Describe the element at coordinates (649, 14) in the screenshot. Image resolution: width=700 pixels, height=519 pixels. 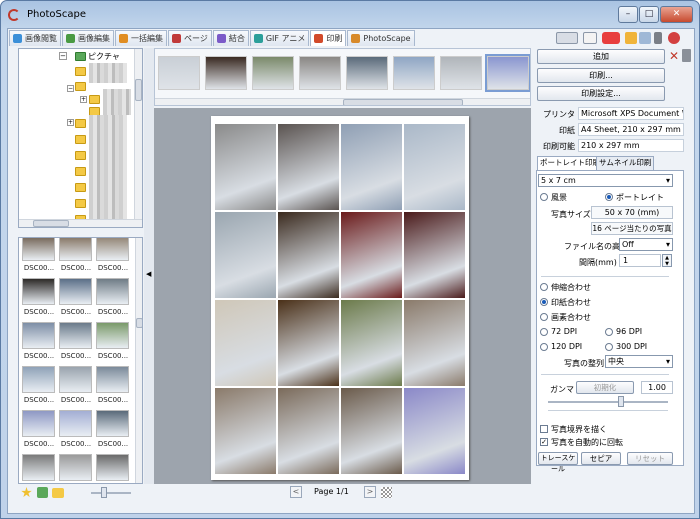
I see `maximize-button: □` at that location.